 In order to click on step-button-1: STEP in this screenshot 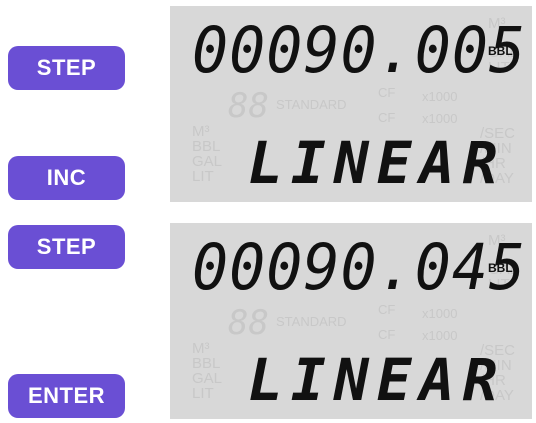, I will do `click(66, 68)`.